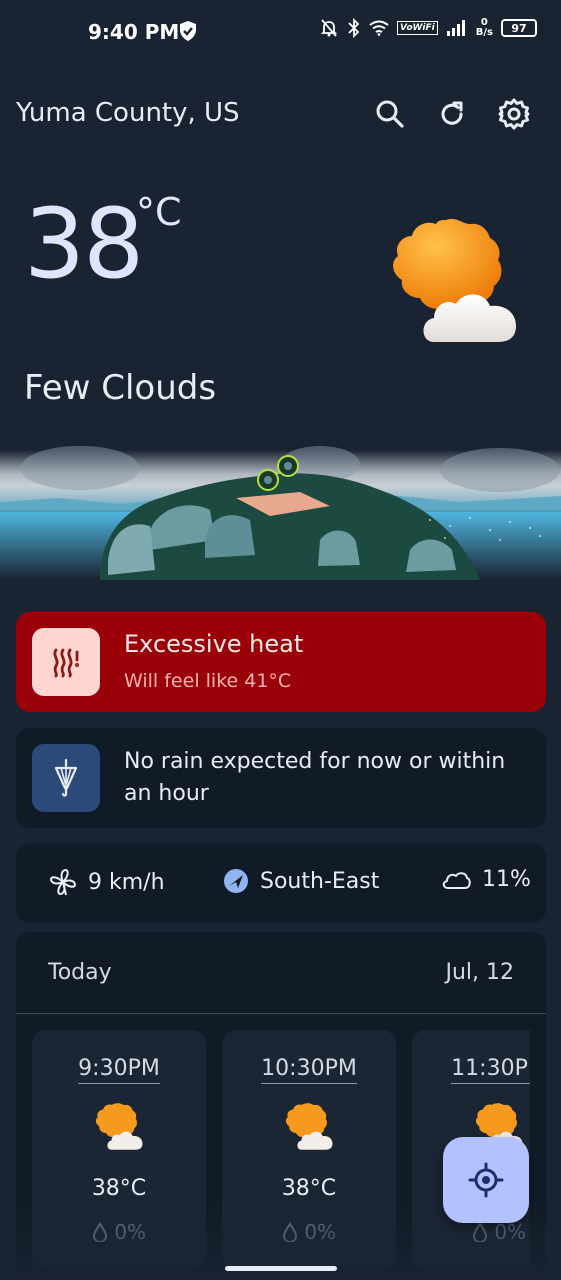  I want to click on wind-direction: South-East, so click(300, 881).